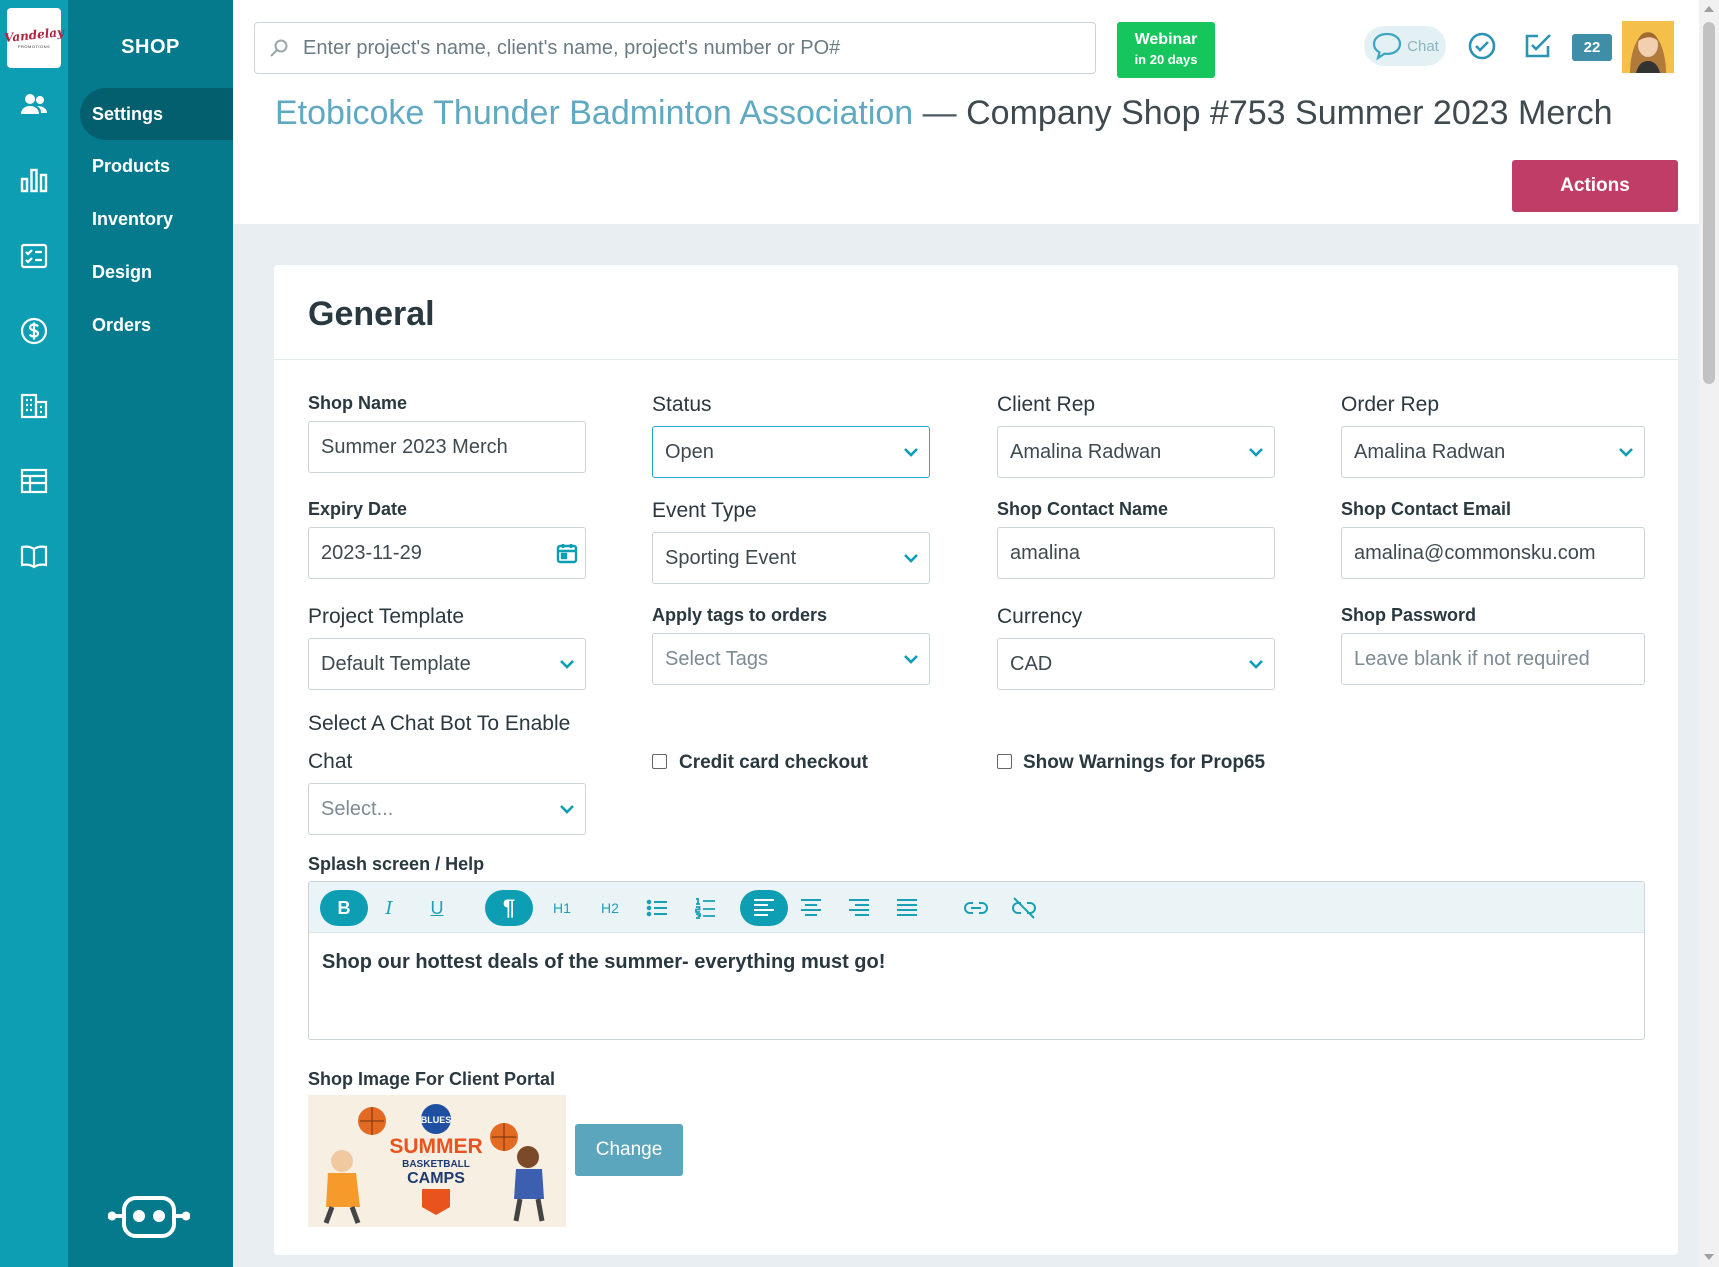  I want to click on chat-bot-label-line2: Chat, so click(330, 761).